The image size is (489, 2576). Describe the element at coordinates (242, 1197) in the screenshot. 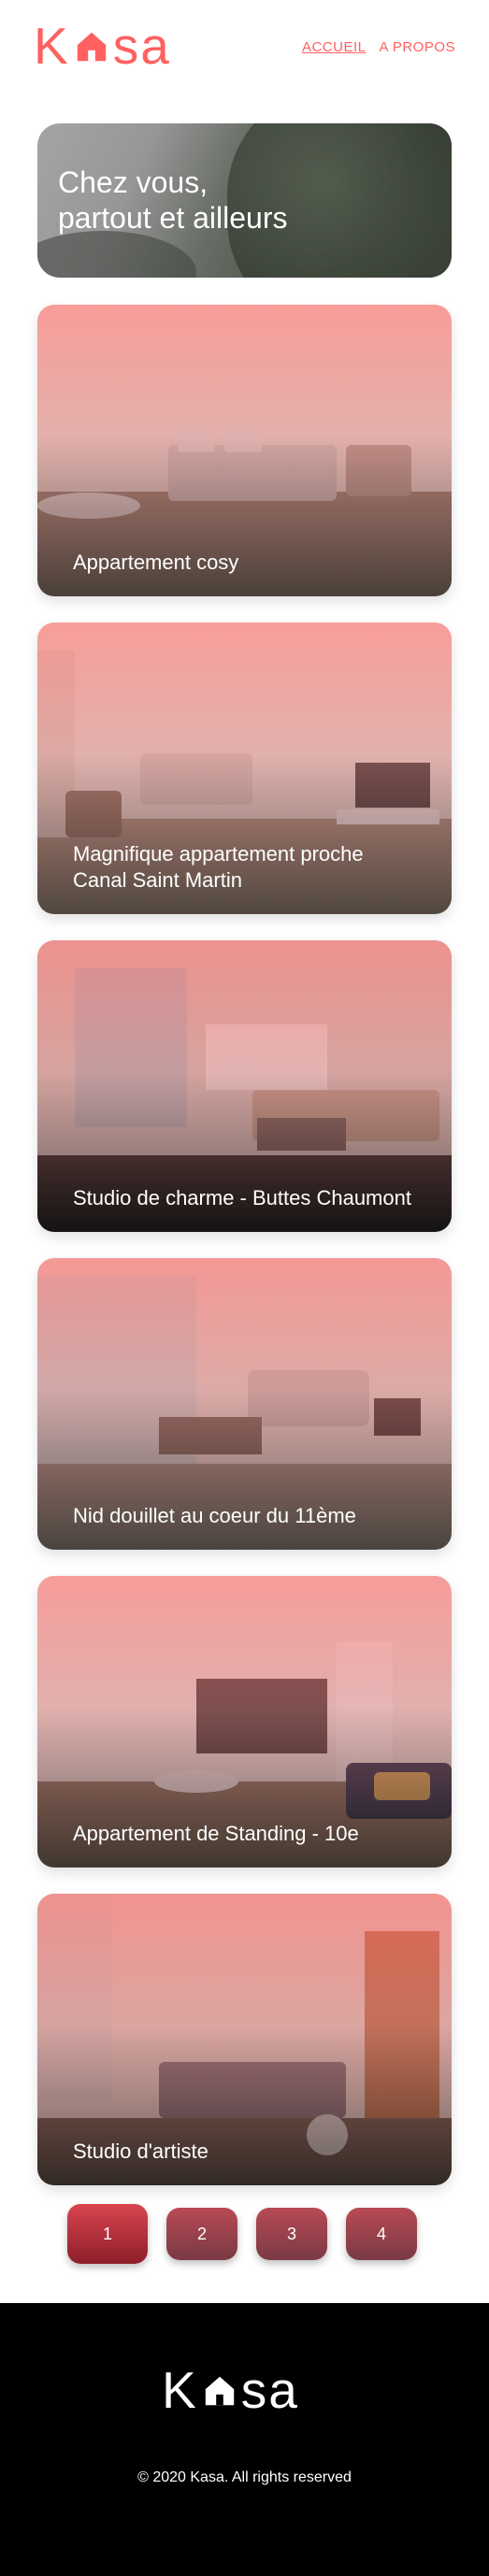

I see `listing-title: Studio de charme - Buttes Chaumont` at that location.